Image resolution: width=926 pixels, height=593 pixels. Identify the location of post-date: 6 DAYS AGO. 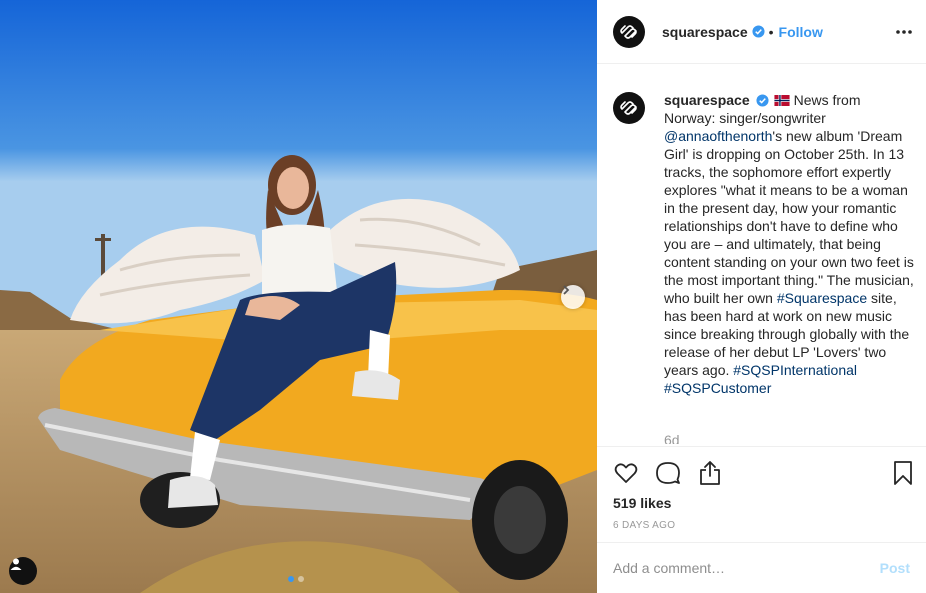
(644, 525).